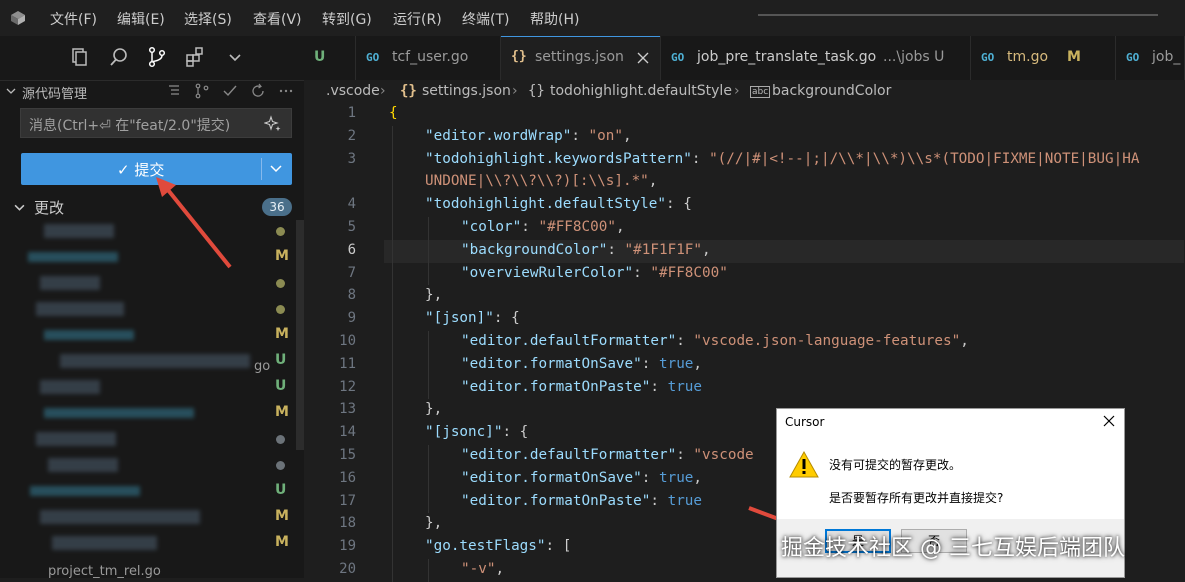 Image resolution: width=1185 pixels, height=582 pixels. I want to click on more-actions-icon, so click(286, 91).